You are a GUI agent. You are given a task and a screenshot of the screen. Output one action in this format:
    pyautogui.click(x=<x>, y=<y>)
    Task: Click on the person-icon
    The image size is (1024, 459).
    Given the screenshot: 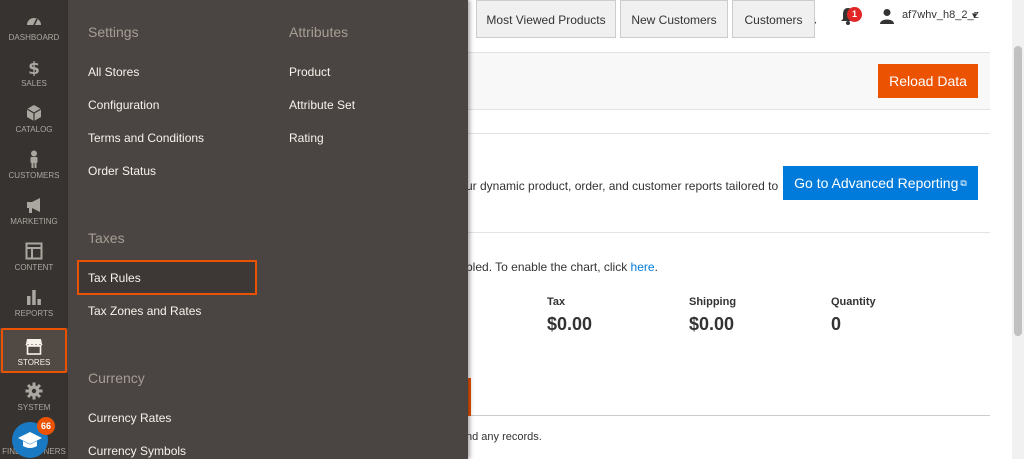 What is the action you would take?
    pyautogui.click(x=34, y=159)
    